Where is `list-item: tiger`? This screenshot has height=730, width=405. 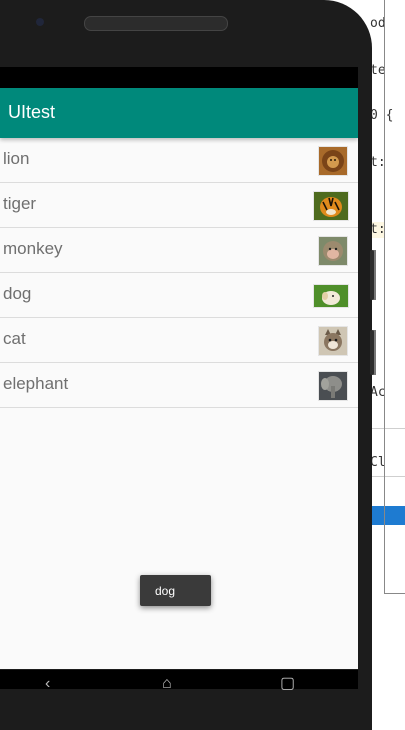
list-item: tiger is located at coordinates (179, 205).